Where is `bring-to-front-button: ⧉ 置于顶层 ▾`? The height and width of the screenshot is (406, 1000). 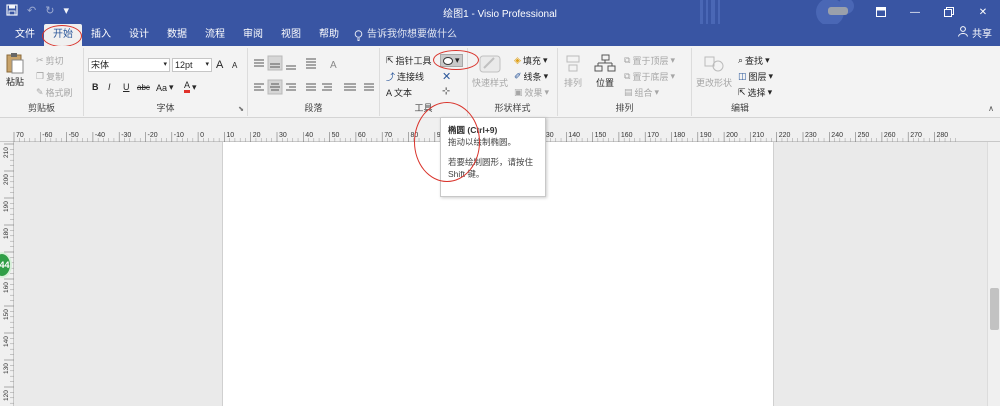
bring-to-front-button: ⧉ 置于顶层 ▾ is located at coordinates (649, 60).